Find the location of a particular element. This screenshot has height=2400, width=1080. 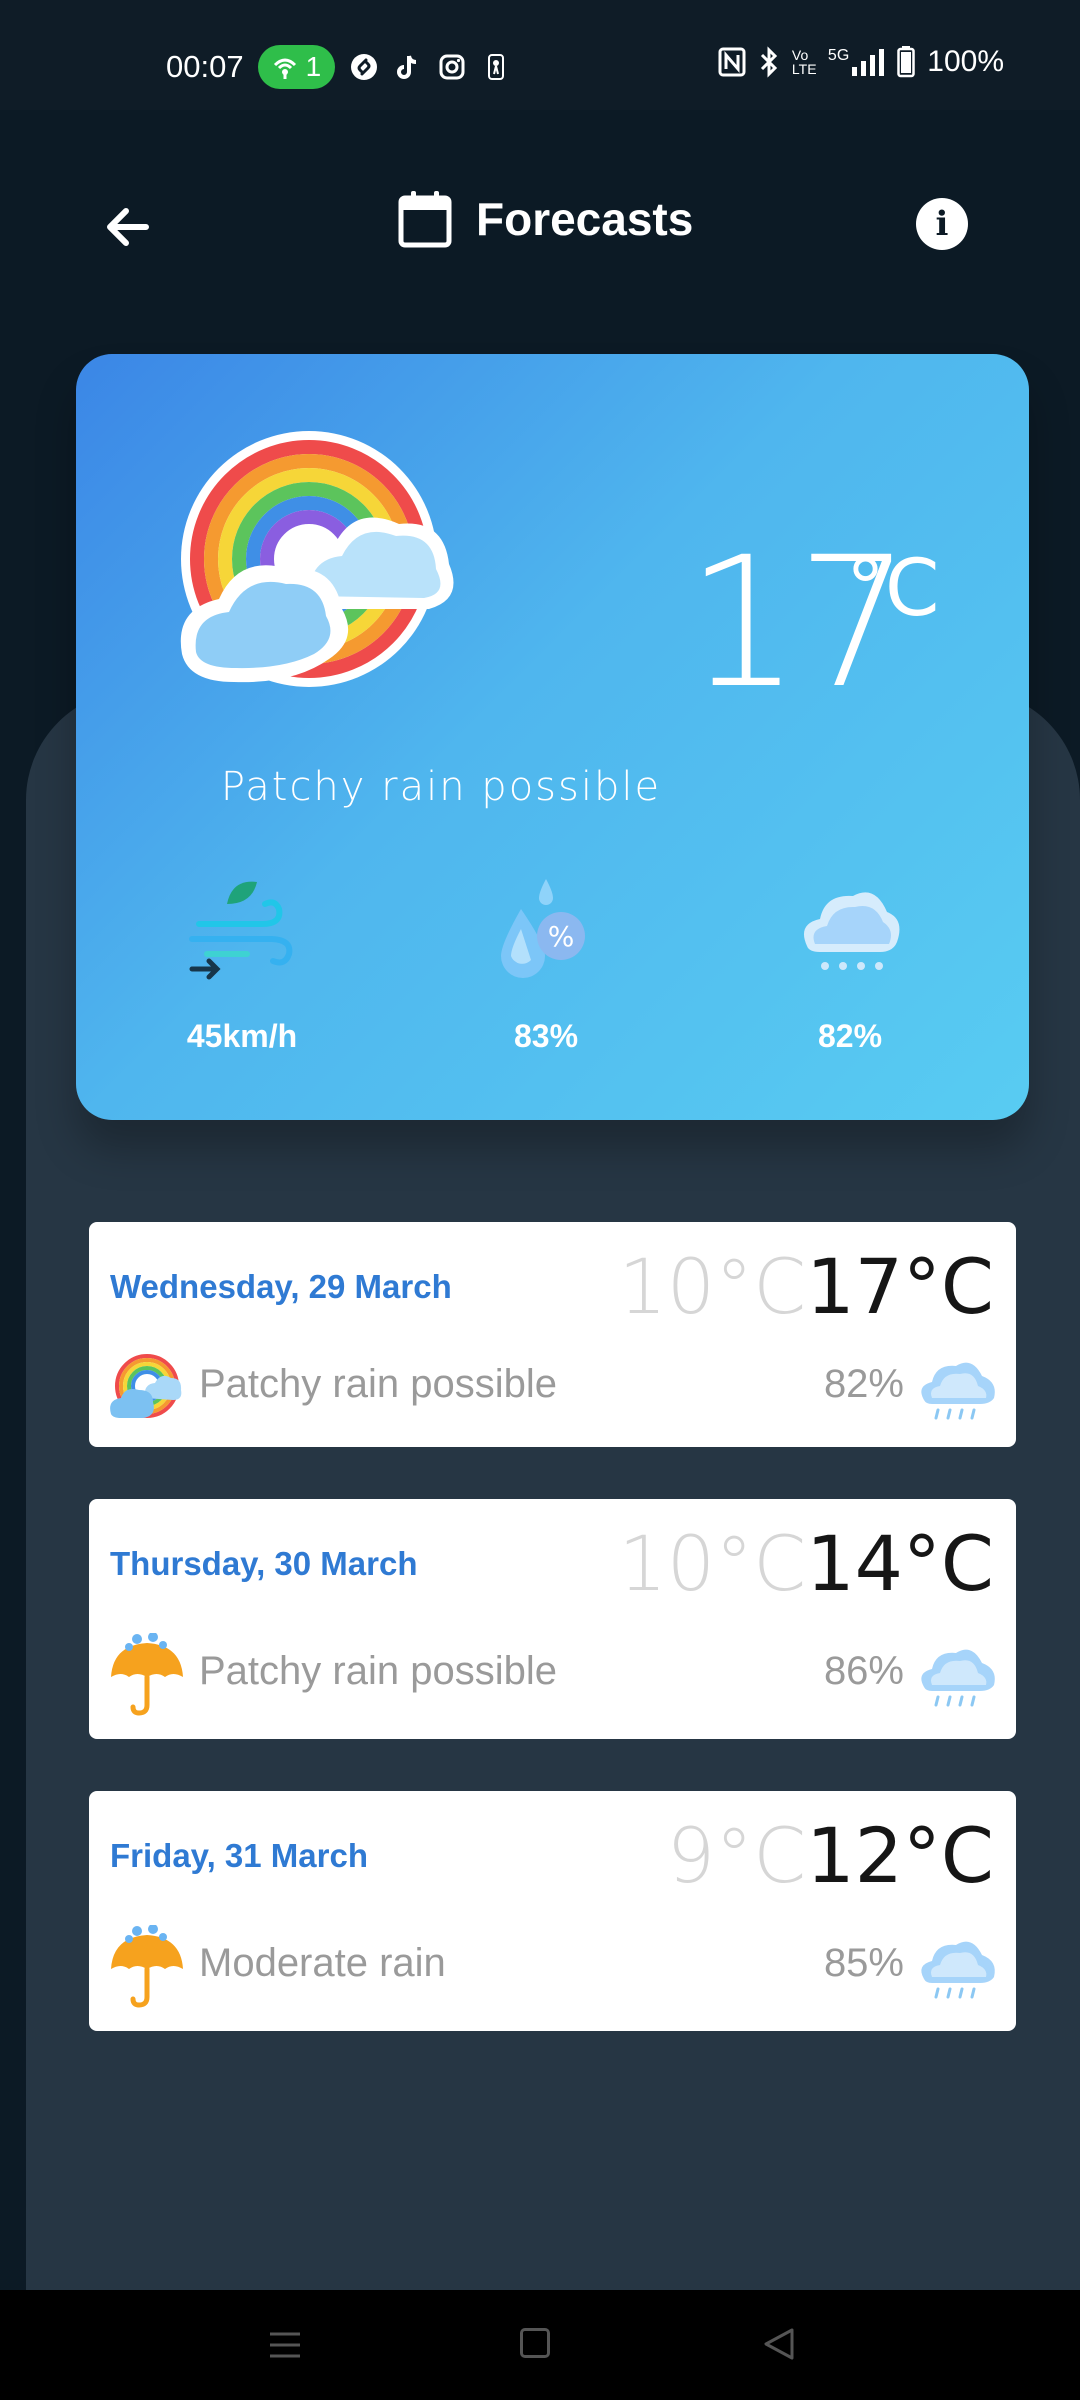

signal-group: 5G is located at coordinates (856, 62).